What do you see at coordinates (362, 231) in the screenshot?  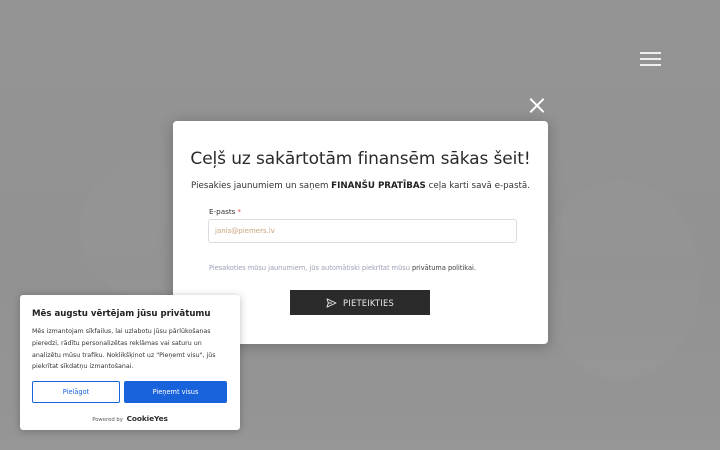 I see `email-field` at bounding box center [362, 231].